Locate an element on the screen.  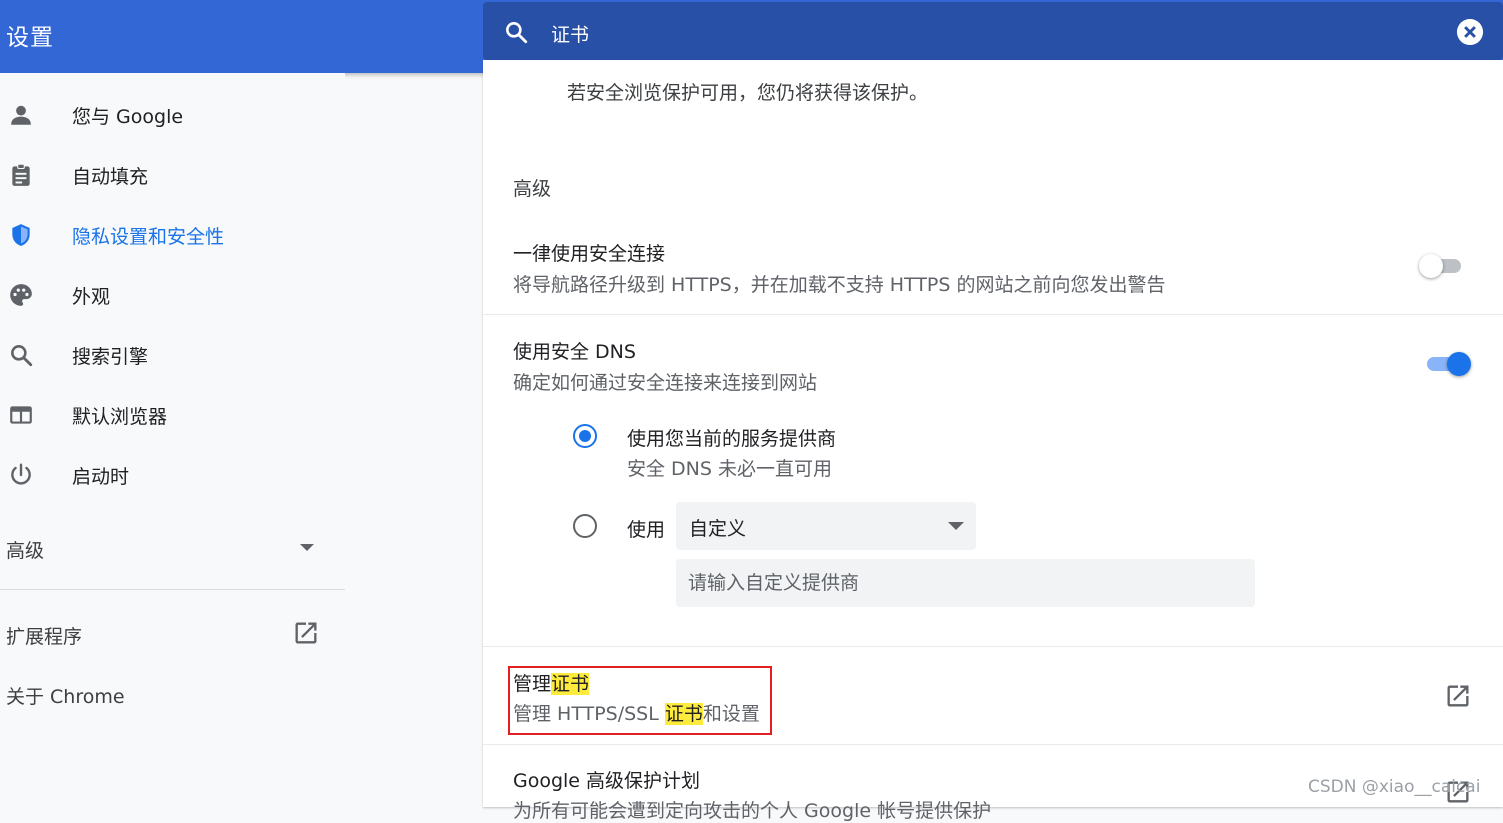
secure-dns-description: 确定如何通过安全连接来连接到网站 is located at coordinates (665, 383).